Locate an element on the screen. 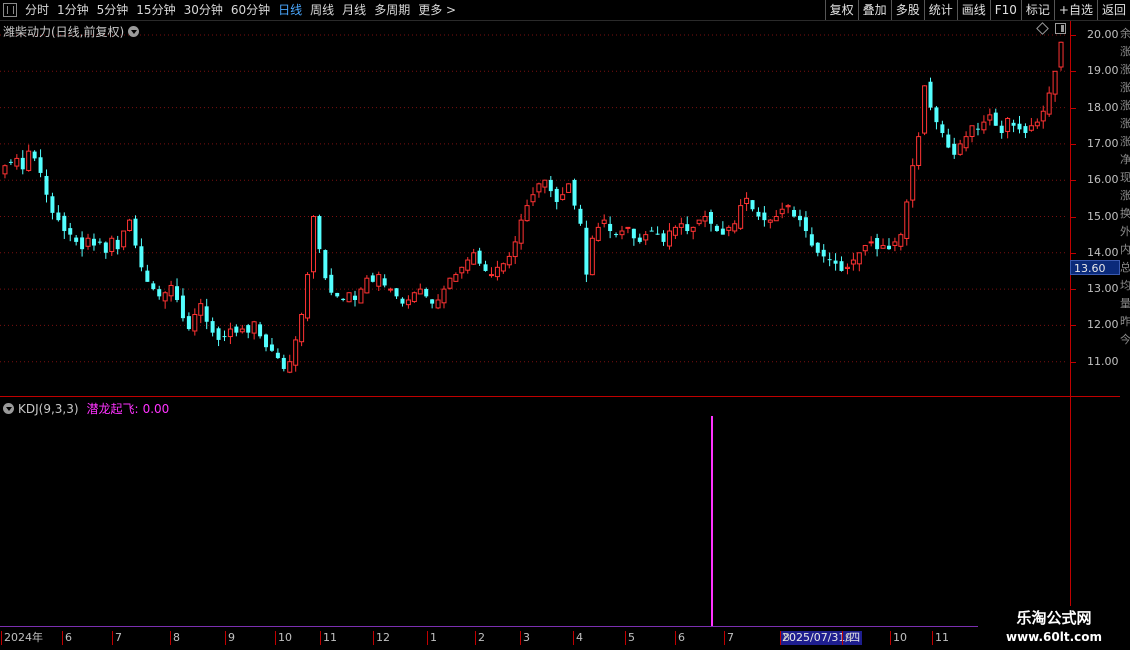  period-tab-0: 分时 is located at coordinates (37, 10).